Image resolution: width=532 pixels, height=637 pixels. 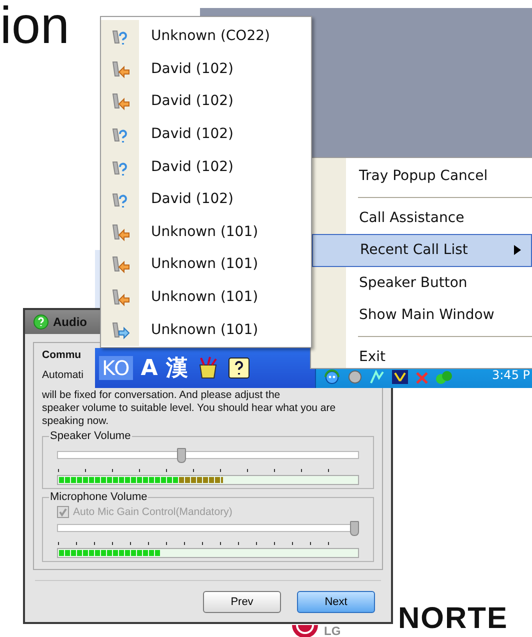 What do you see at coordinates (35, 26) in the screenshot?
I see `slide-title: ion` at bounding box center [35, 26].